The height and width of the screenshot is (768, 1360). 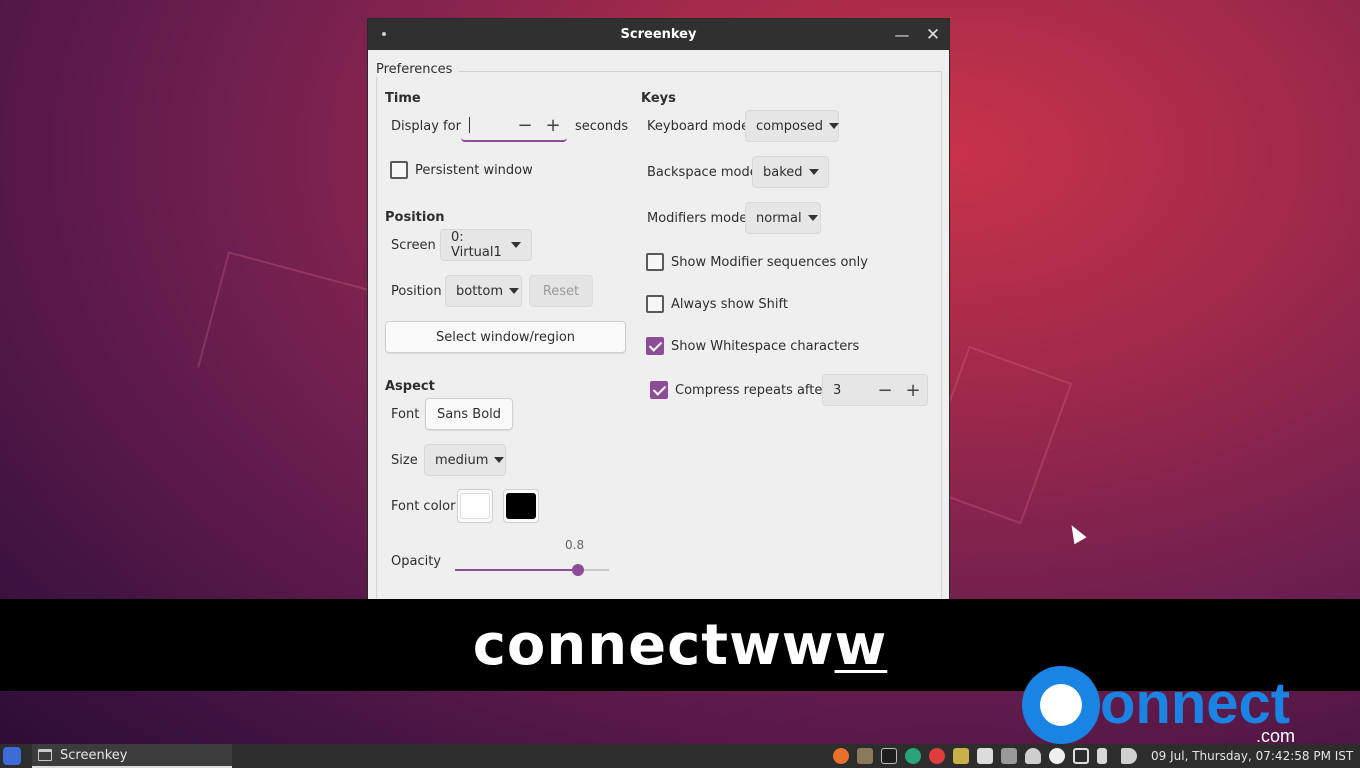 I want to click on position-value: bottom, so click(x=480, y=291).